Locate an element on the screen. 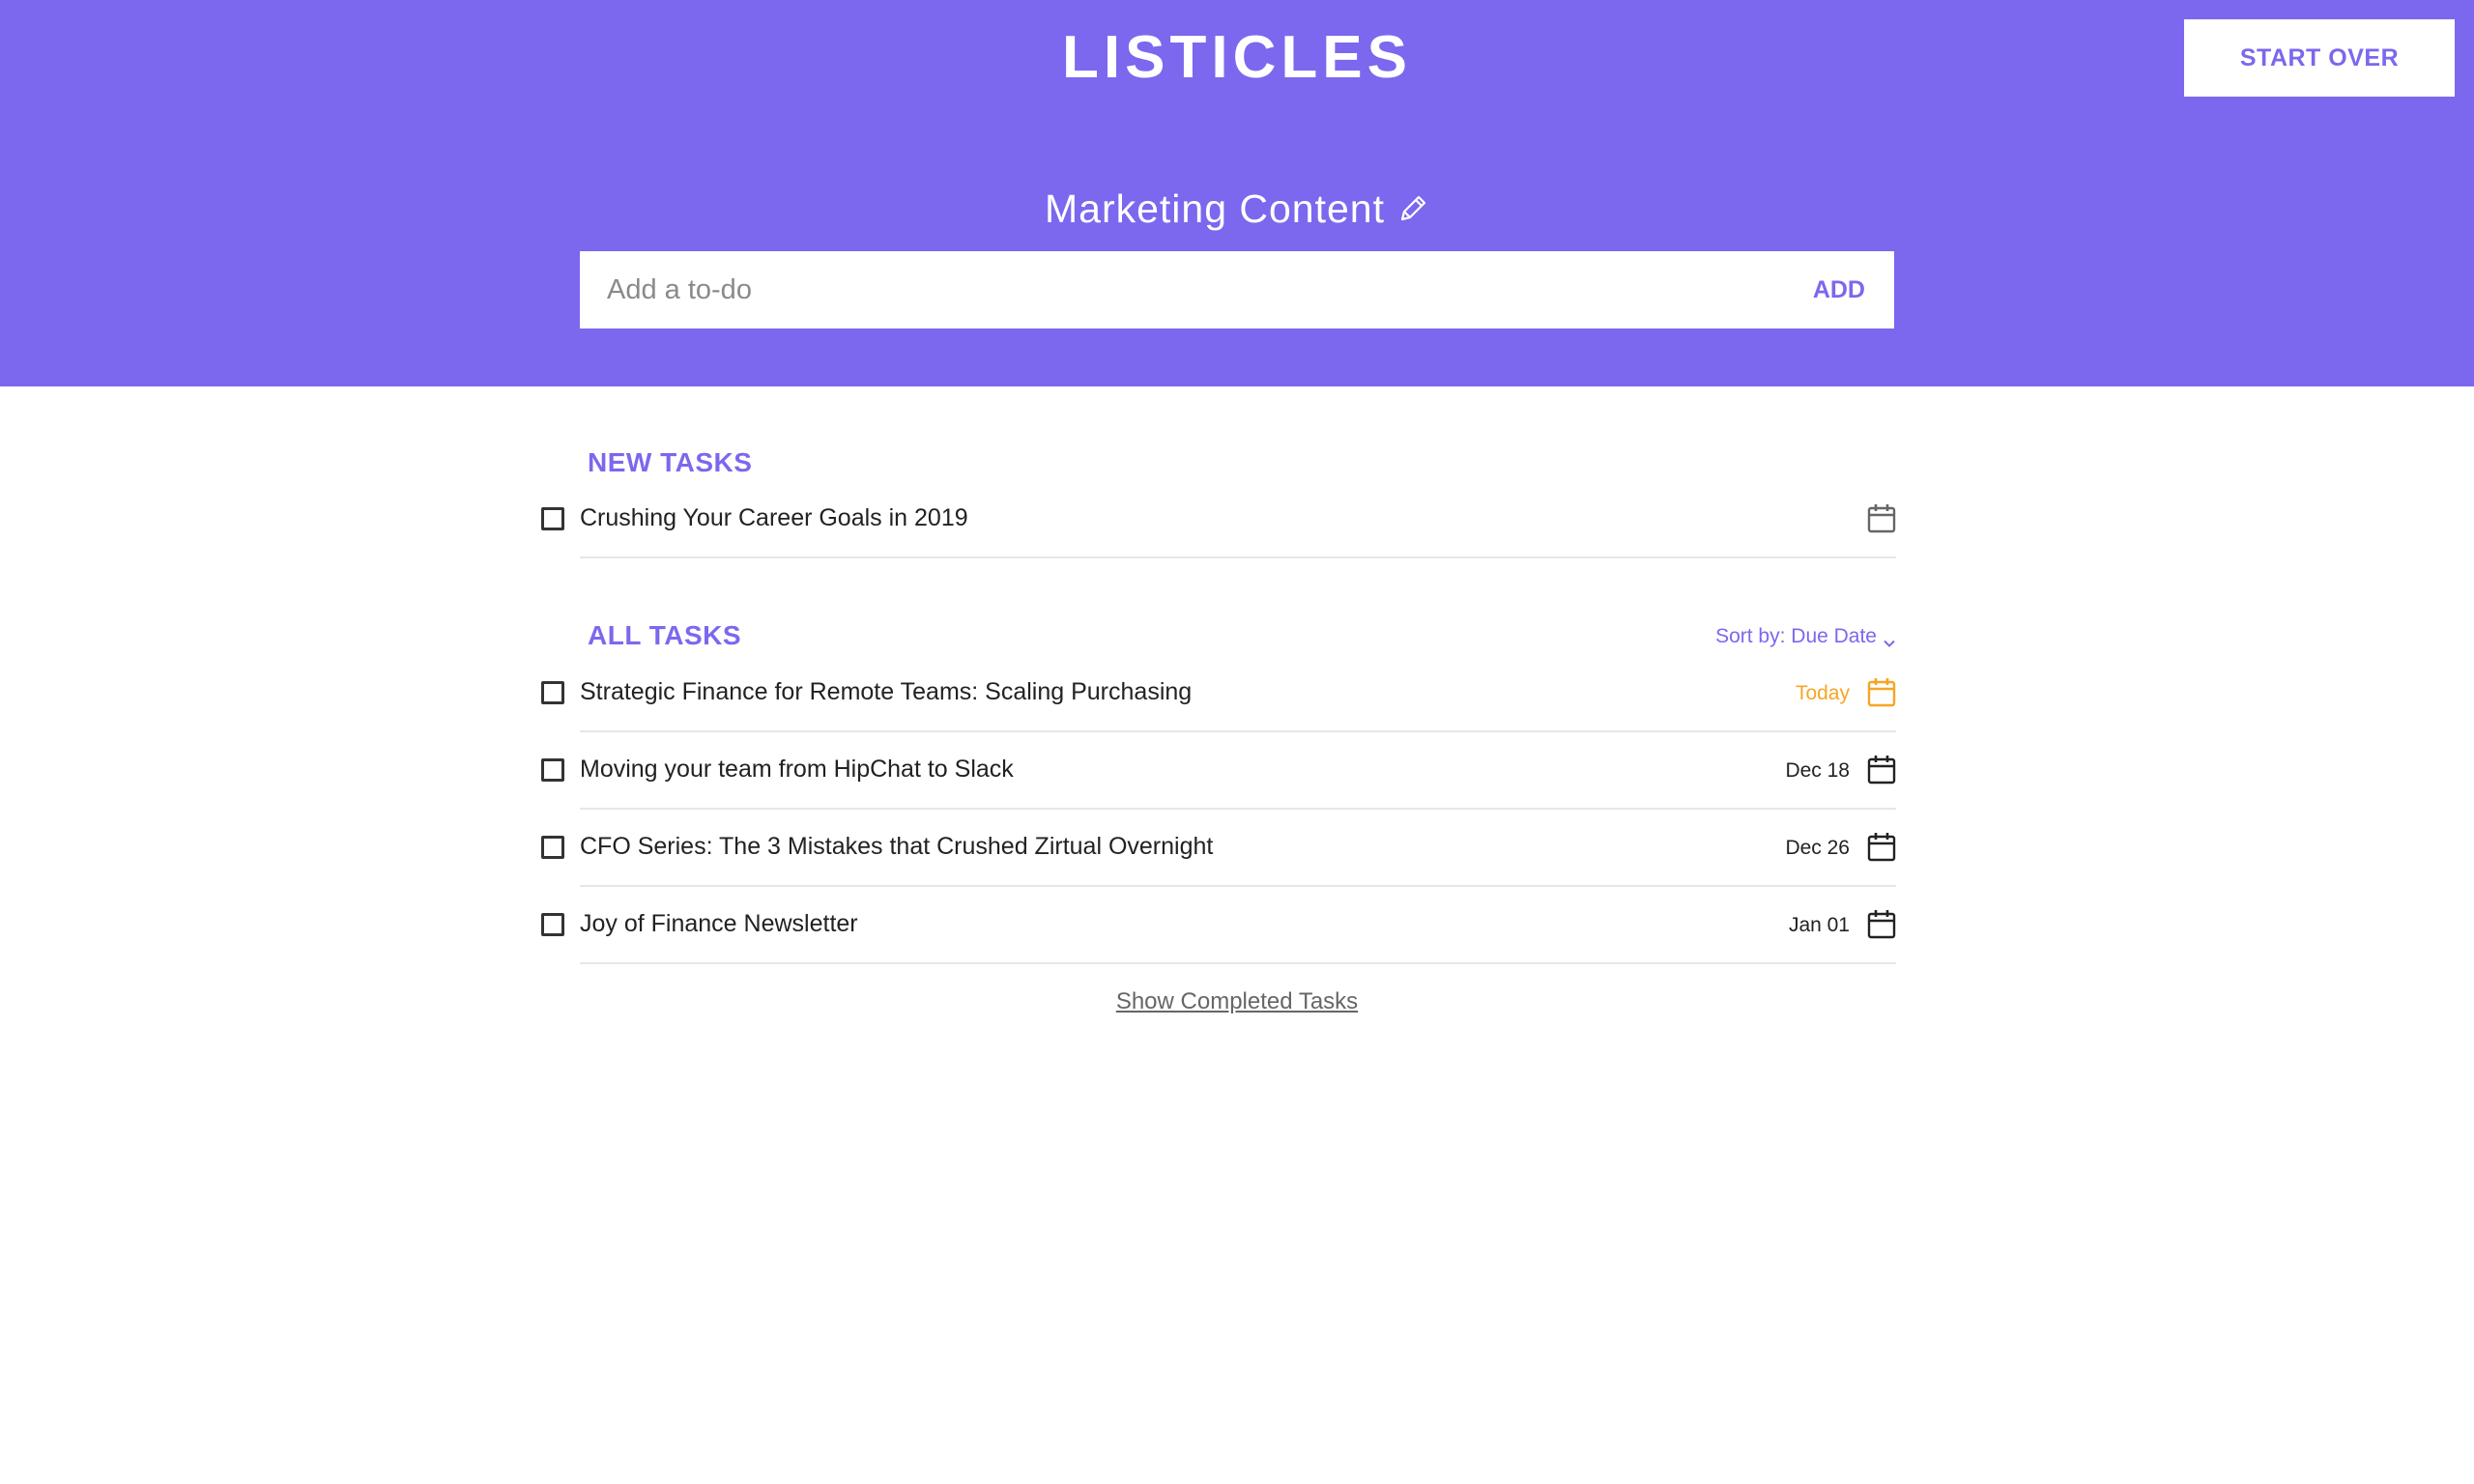  show-completed-link: Show Completed Tasks is located at coordinates (1237, 1001).